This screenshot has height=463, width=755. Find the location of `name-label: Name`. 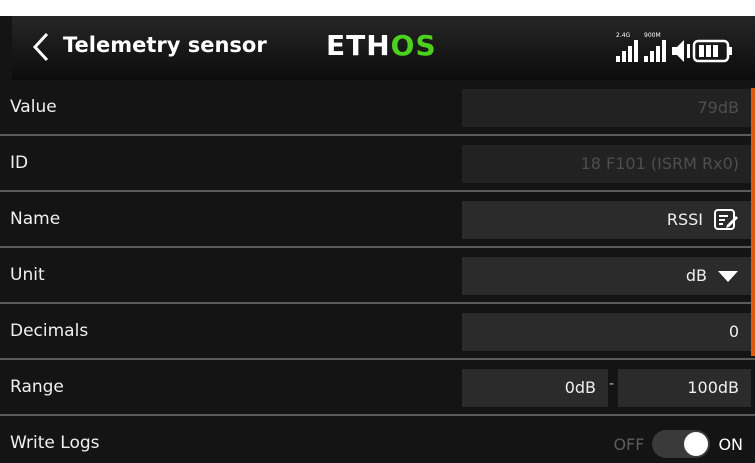

name-label: Name is located at coordinates (35, 219).